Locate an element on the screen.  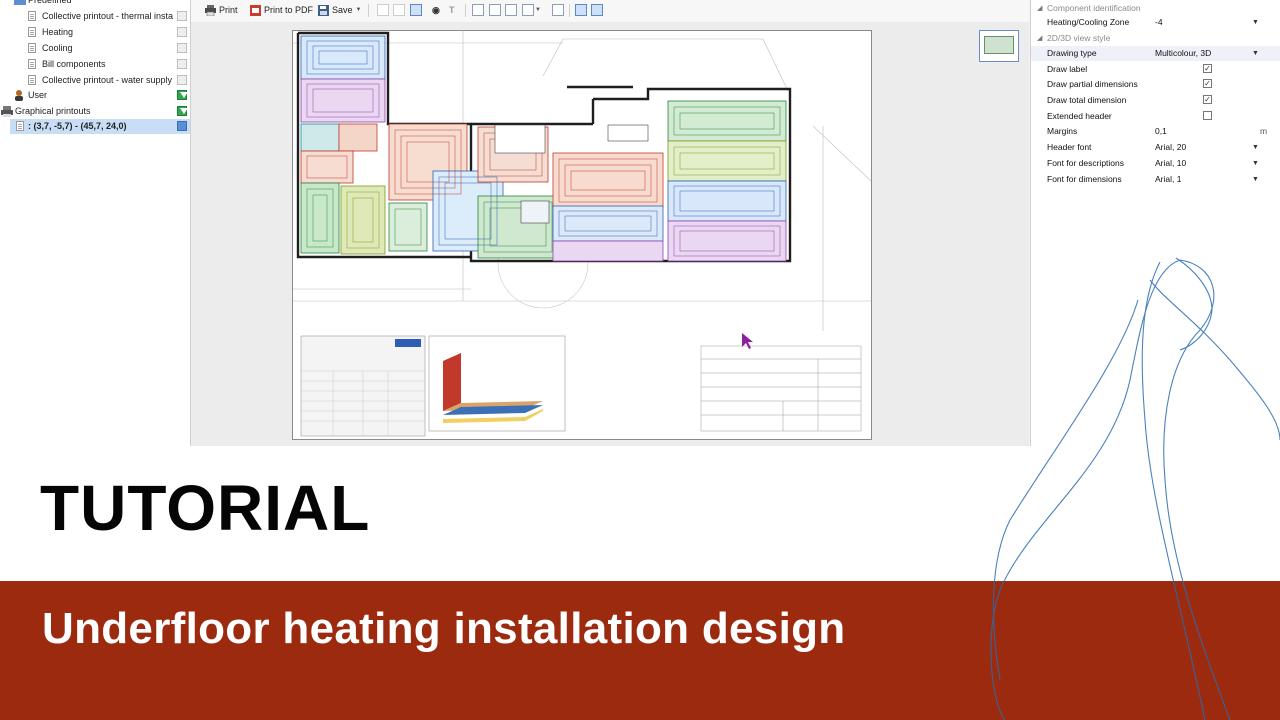
partial-dimensions-checkbox: ✓ is located at coordinates (1207, 83).